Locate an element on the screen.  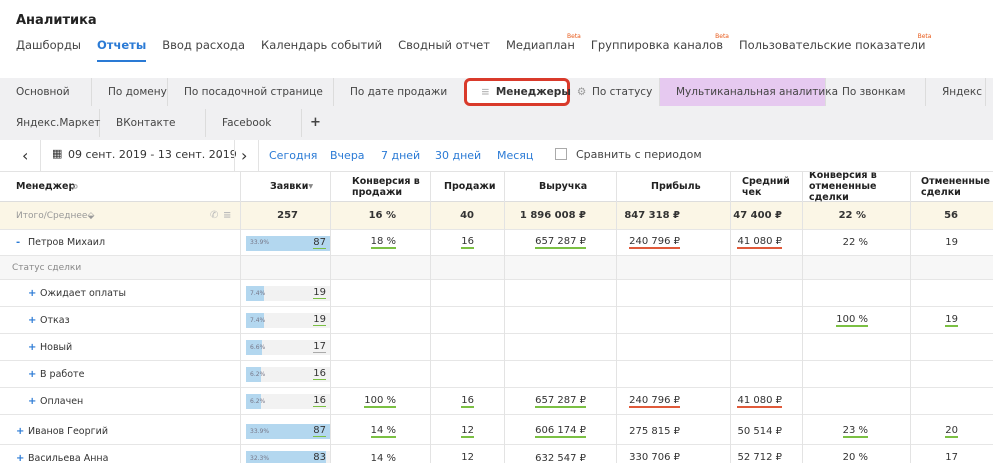
report-tab: По посадочной странице is located at coordinates (251, 92).